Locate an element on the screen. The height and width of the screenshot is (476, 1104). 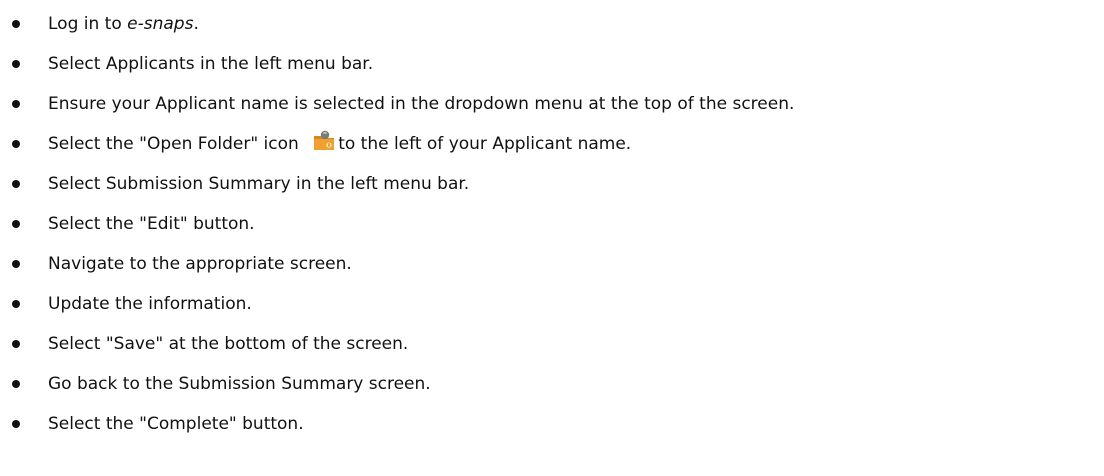
step-text: to the left of your Applicant name. is located at coordinates (485, 144).